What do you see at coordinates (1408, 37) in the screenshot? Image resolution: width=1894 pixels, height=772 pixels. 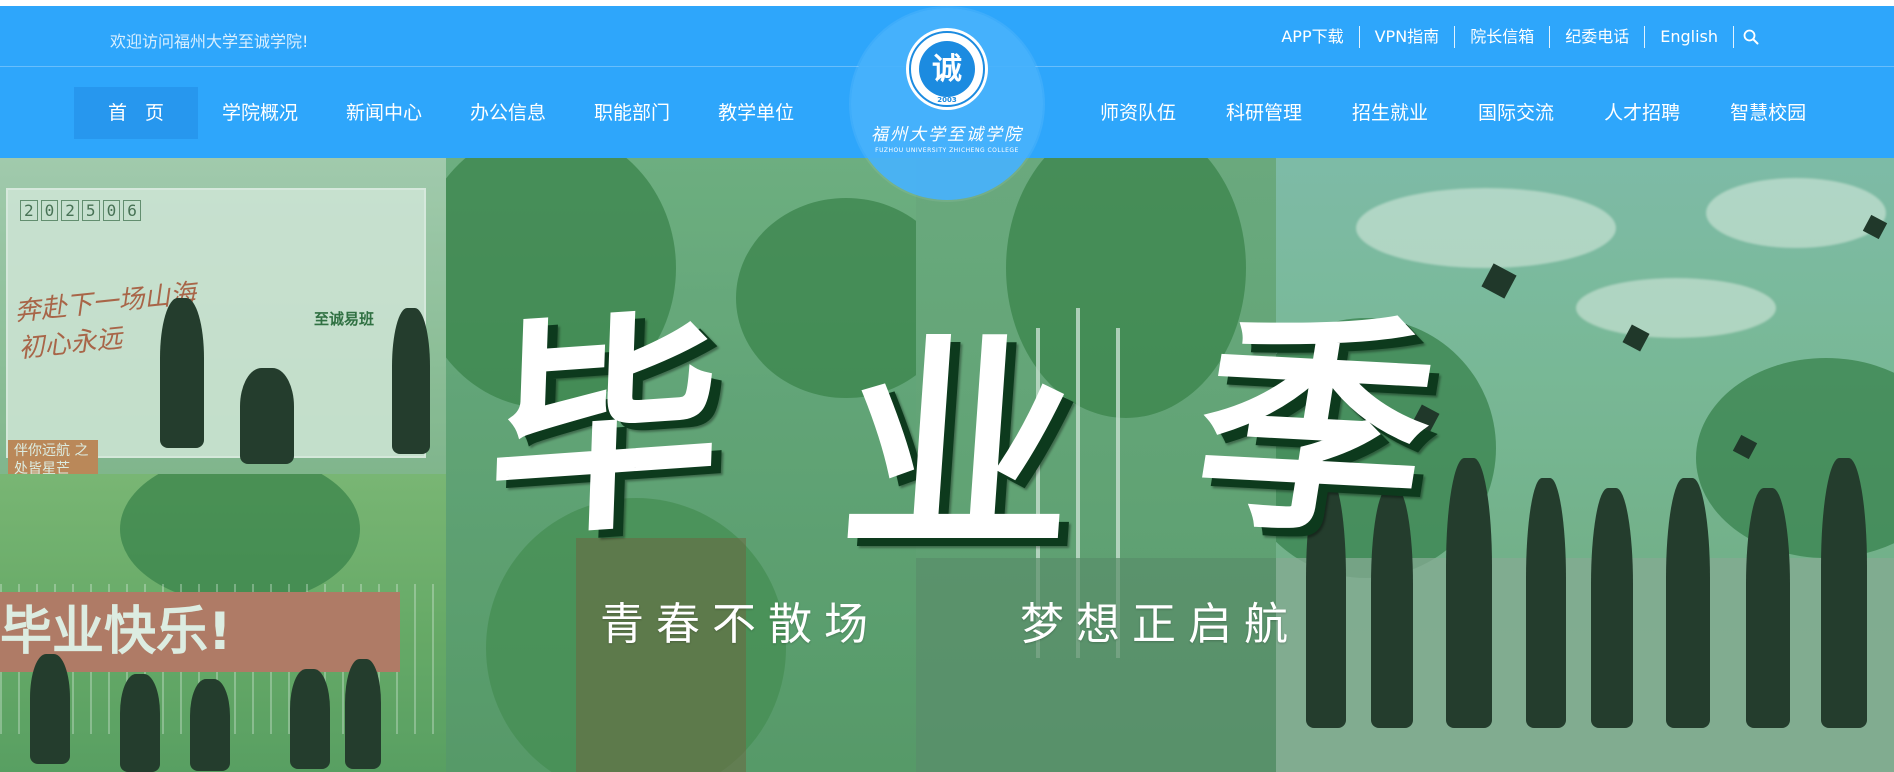 I see `vpn-guide-link: VPN指南` at bounding box center [1408, 37].